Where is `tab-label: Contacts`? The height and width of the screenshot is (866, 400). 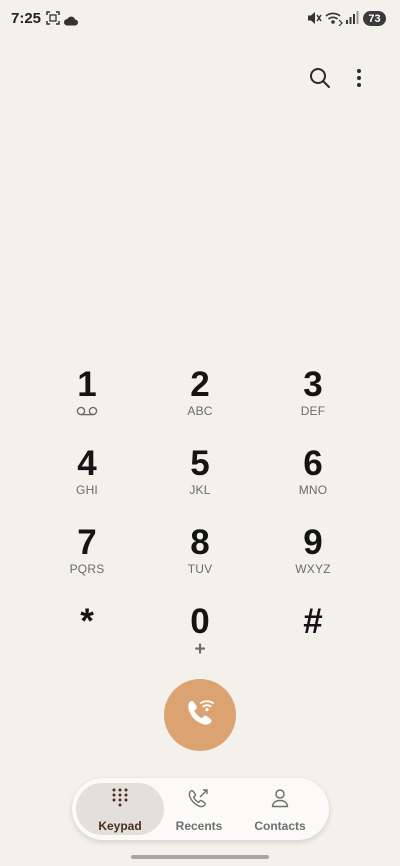
tab-label: Contacts is located at coordinates (280, 826).